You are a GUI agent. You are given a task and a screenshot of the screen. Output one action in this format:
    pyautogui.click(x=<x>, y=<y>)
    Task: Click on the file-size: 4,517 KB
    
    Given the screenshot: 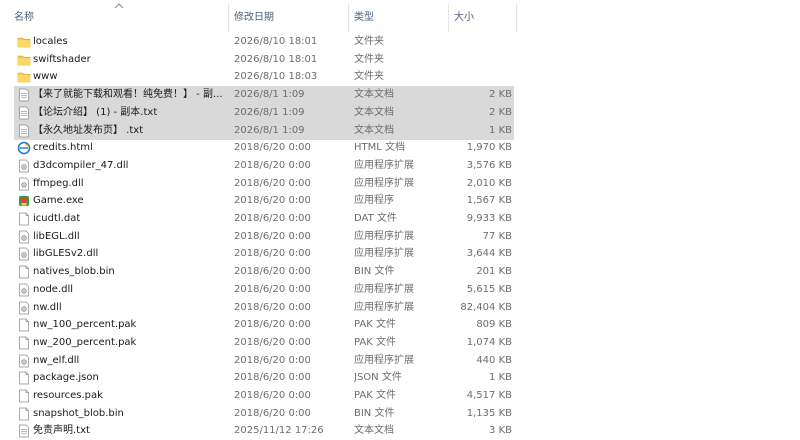 What is the action you would take?
    pyautogui.click(x=489, y=395)
    